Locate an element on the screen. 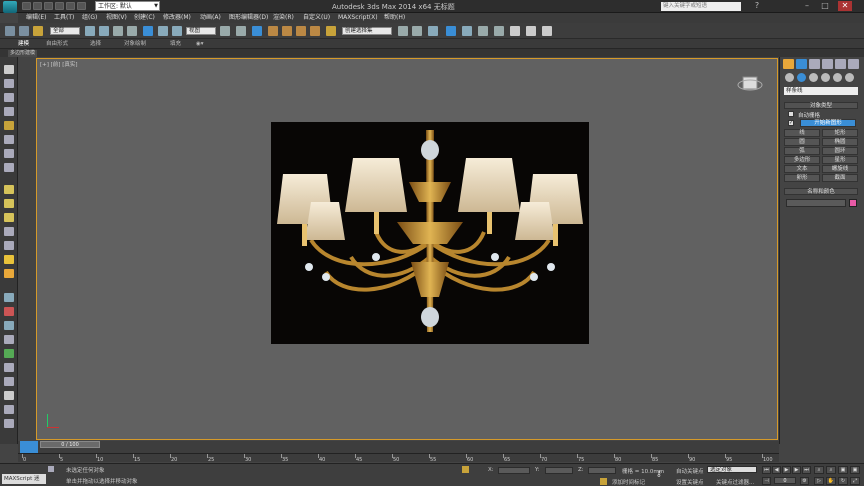 The height and width of the screenshot is (486, 864). star-button: 星形 is located at coordinates (840, 160).